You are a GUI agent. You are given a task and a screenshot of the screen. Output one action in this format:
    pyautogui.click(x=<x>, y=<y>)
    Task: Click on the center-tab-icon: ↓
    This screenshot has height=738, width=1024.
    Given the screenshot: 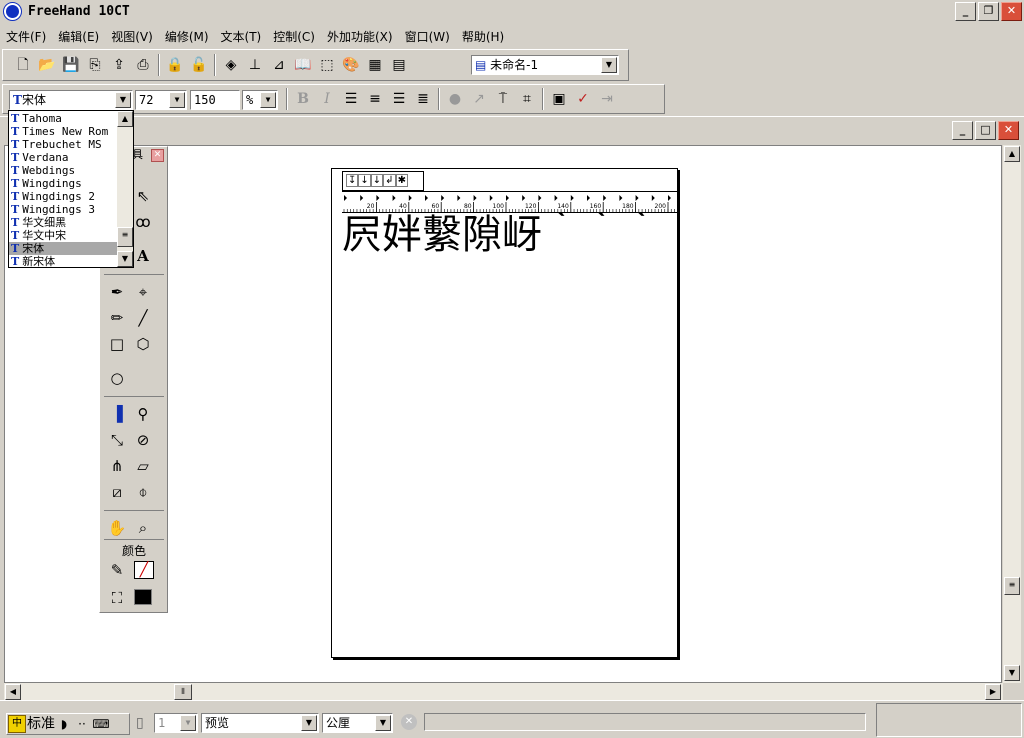 What is the action you would take?
    pyautogui.click(x=377, y=180)
    